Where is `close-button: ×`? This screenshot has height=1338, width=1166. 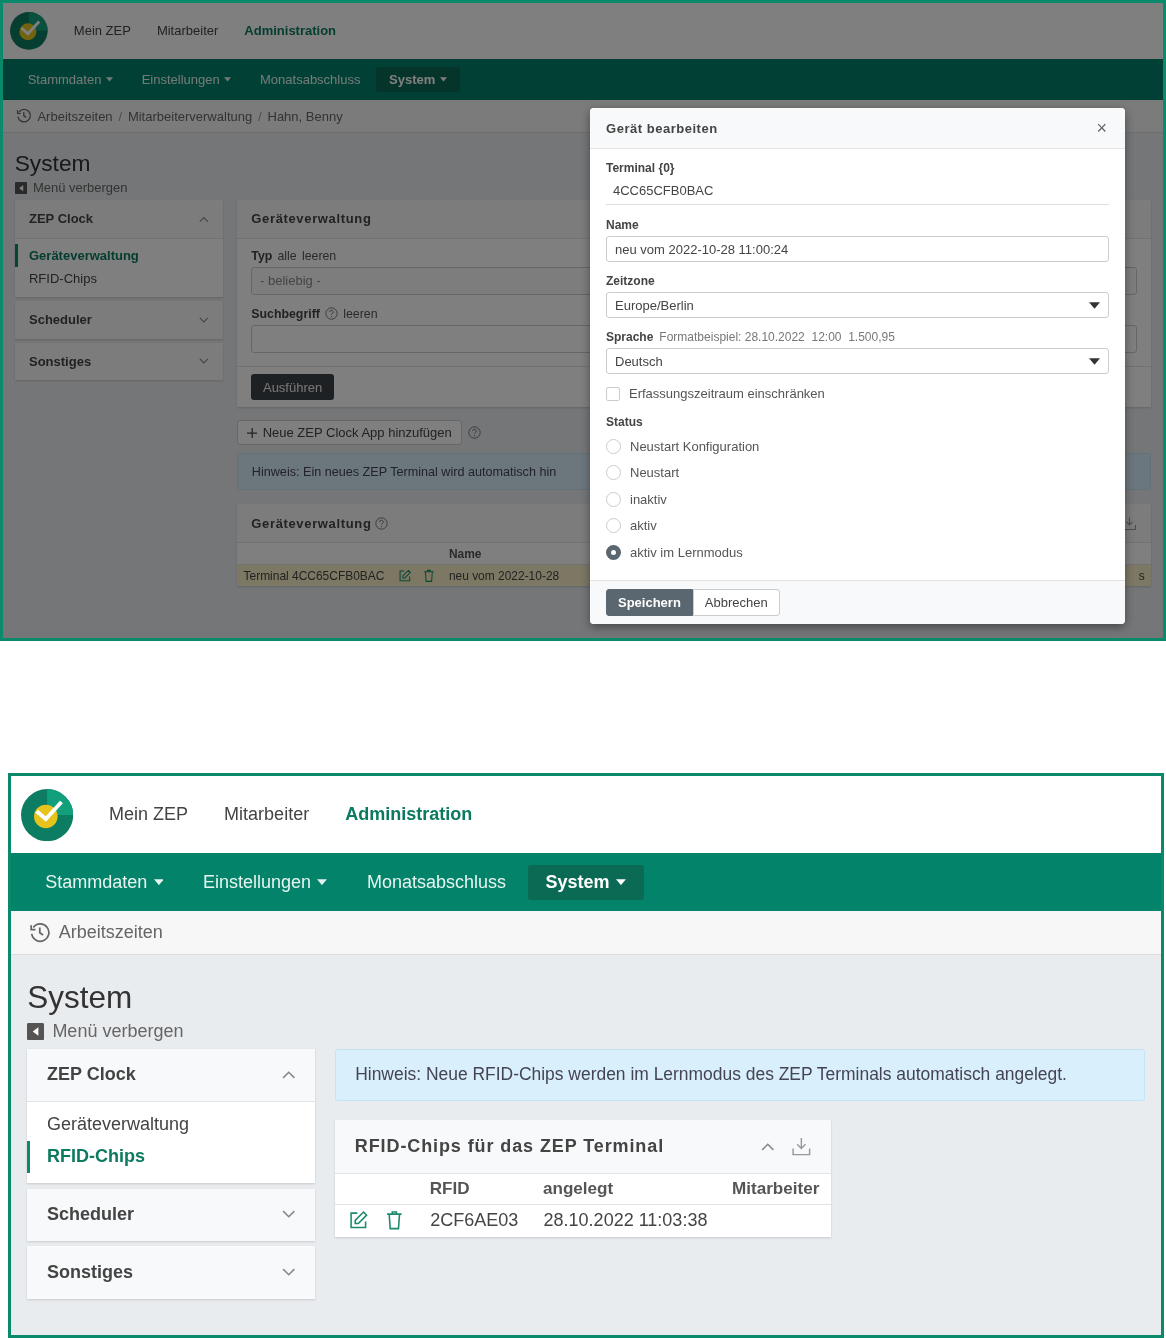 close-button: × is located at coordinates (1101, 128).